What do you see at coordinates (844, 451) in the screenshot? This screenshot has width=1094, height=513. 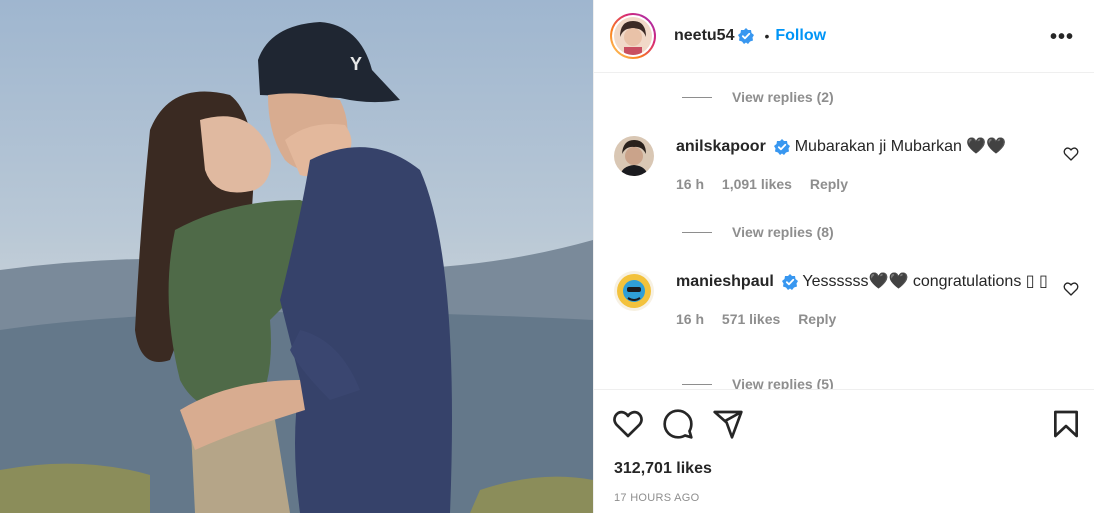 I see `post-actions: 312,701 likes 17 HOURS AGO` at bounding box center [844, 451].